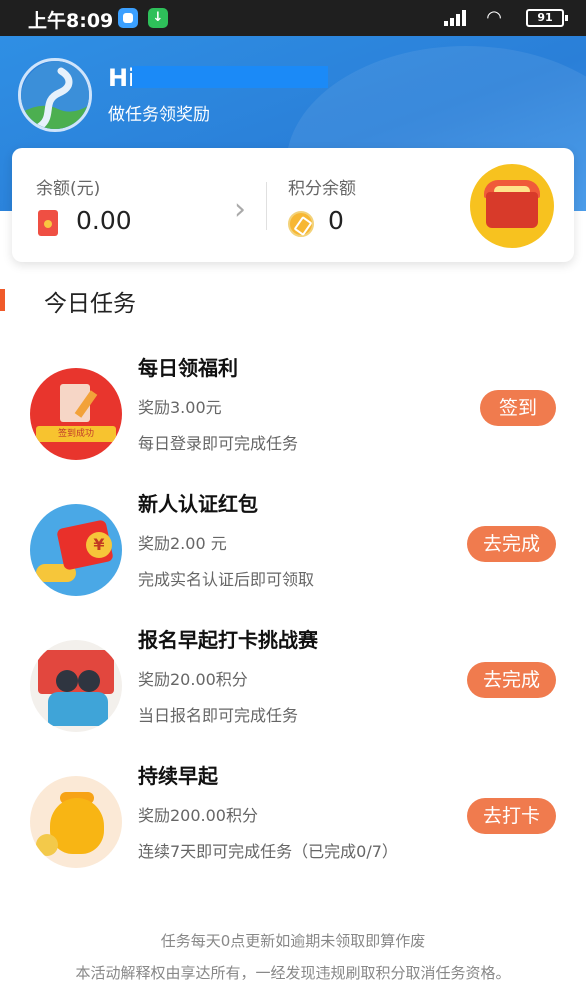 Image resolution: width=586 pixels, height=987 pixels. What do you see at coordinates (104, 220) in the screenshot?
I see `cash-balance-value: 0.00` at bounding box center [104, 220].